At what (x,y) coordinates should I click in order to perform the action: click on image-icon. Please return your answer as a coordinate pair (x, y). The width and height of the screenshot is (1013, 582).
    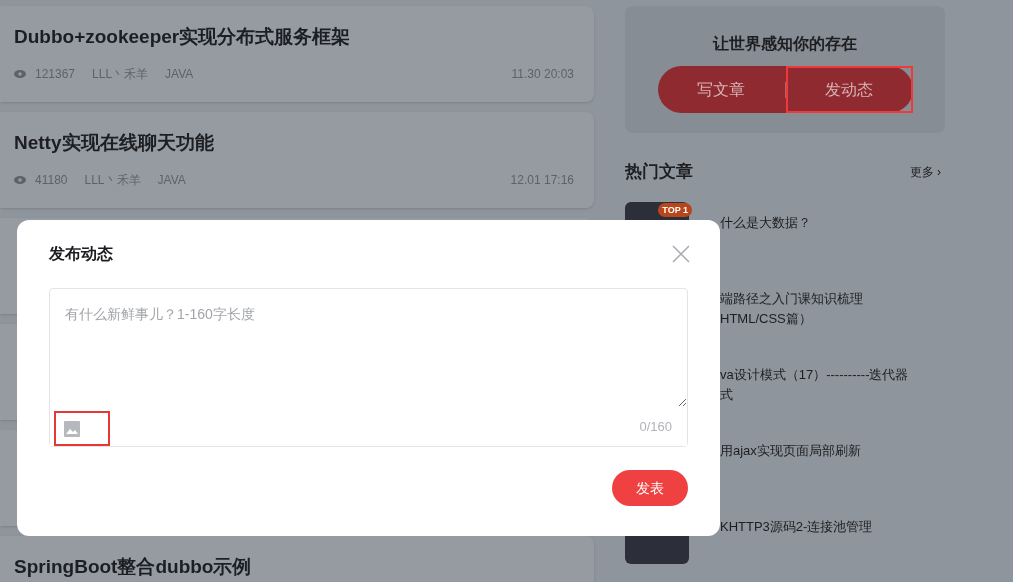
    Looking at the image, I should click on (72, 428).